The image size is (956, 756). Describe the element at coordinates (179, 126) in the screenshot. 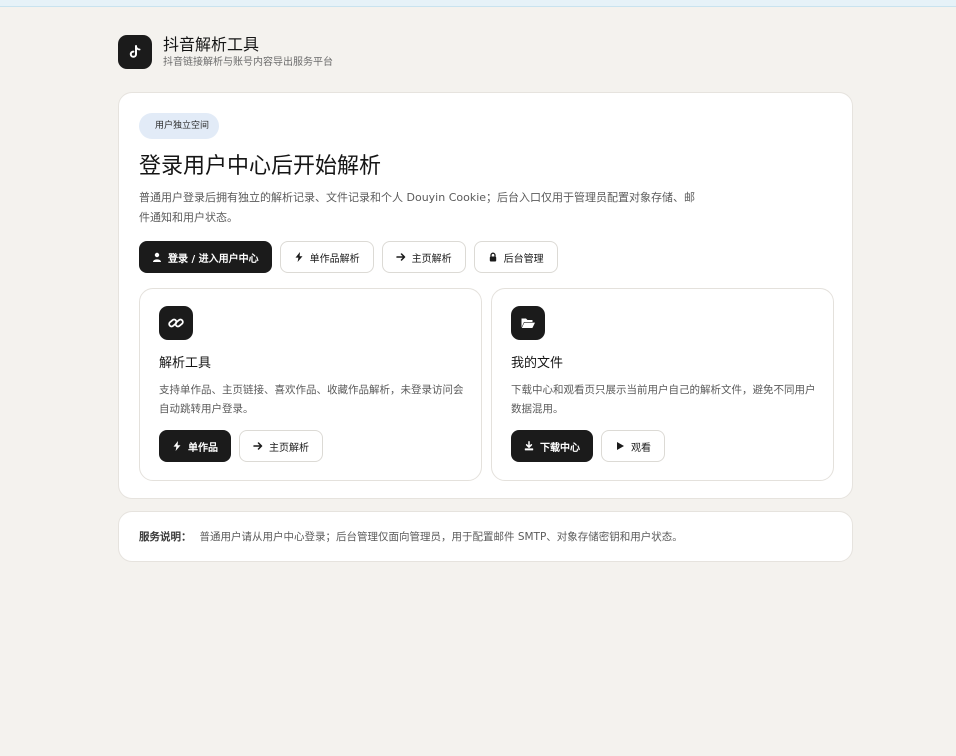

I see `user-space-badge: 用户独立空间` at that location.